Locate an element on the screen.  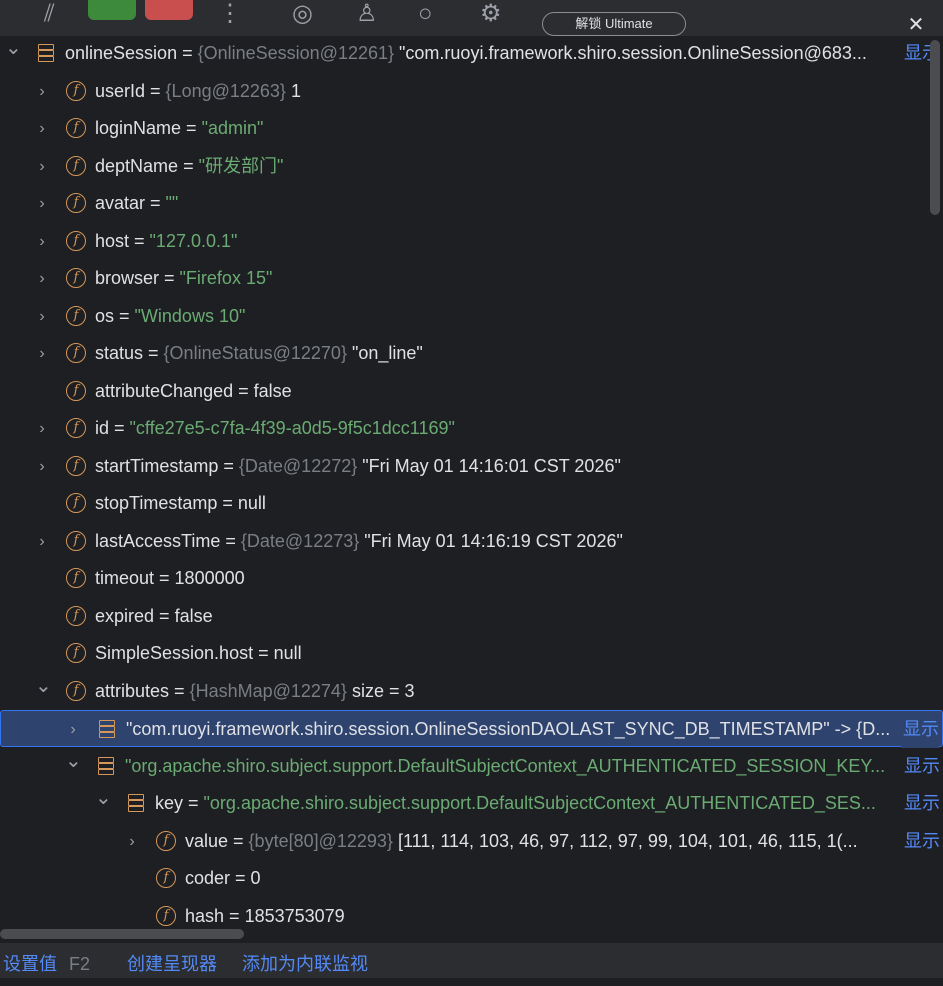
variable-name: host is located at coordinates (112, 240).